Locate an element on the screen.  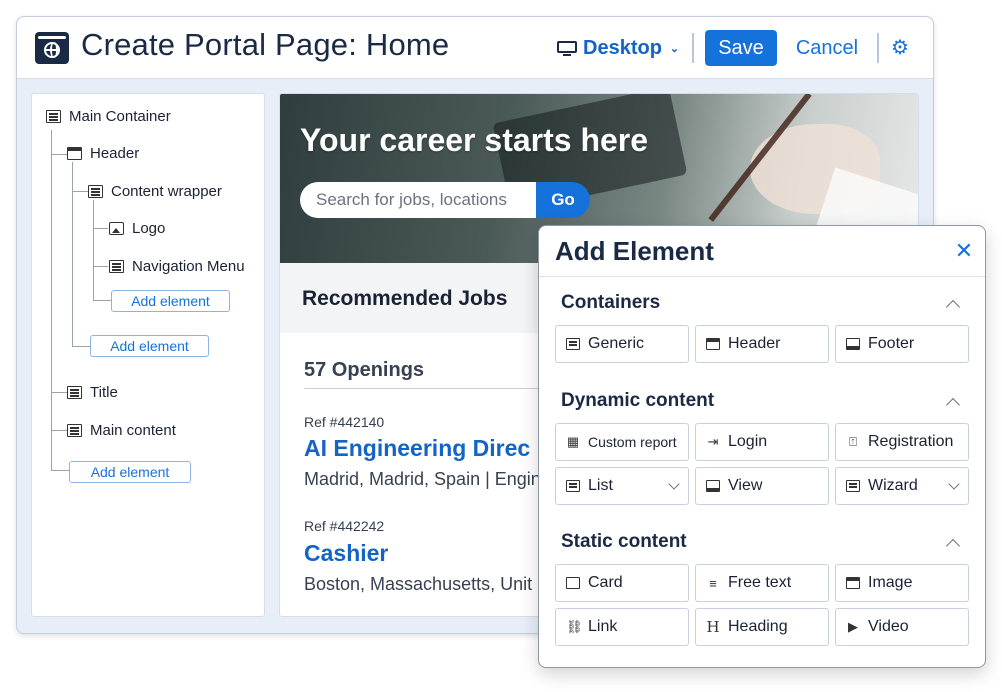
job-location: Madrid, Madrid, Spain | Engin is located at coordinates (422, 479).